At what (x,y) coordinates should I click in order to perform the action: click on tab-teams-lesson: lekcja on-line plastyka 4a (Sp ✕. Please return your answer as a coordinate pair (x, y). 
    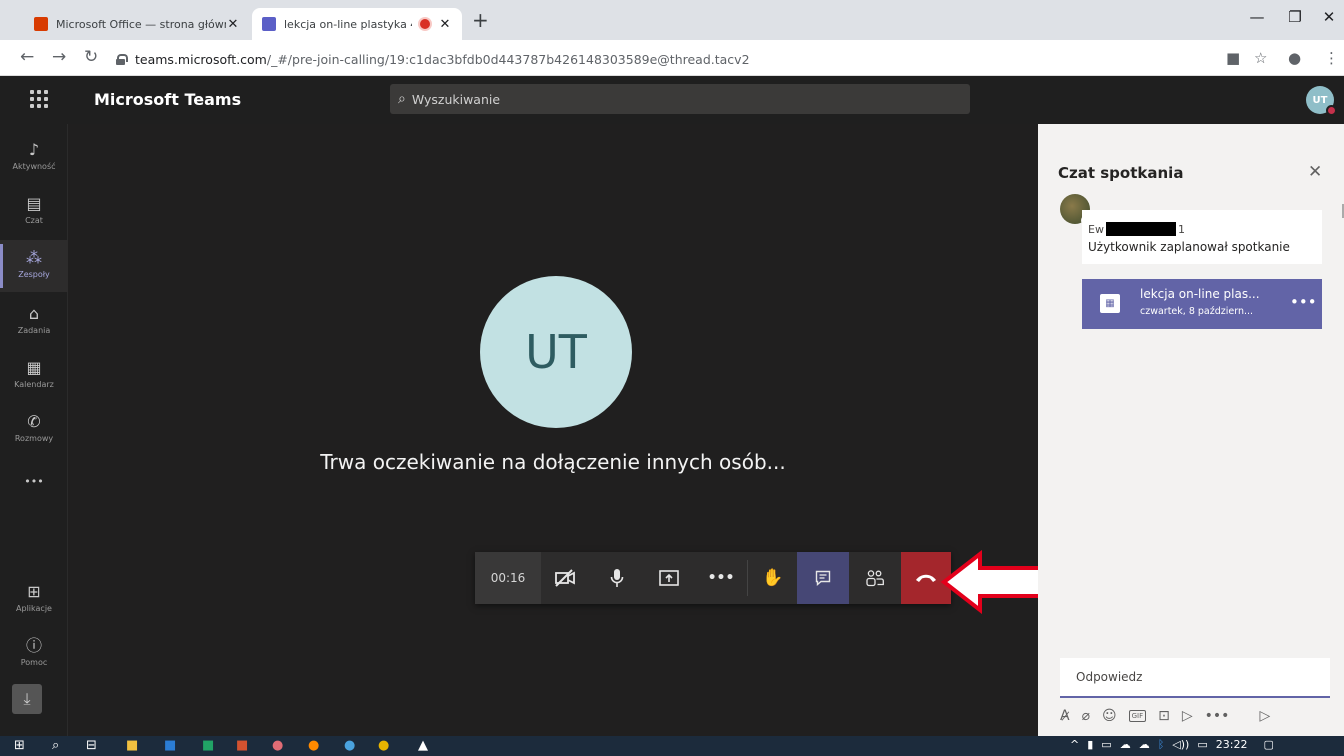
    Looking at the image, I should click on (357, 24).